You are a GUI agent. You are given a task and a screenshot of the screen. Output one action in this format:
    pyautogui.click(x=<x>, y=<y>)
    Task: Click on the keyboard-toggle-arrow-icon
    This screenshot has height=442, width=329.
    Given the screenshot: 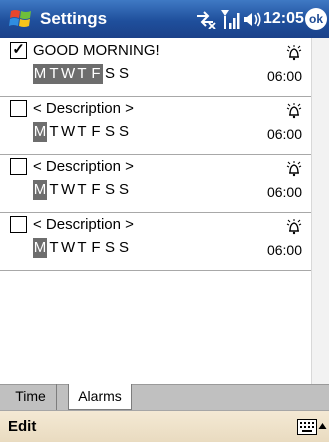 What is the action you would take?
    pyautogui.click(x=322, y=426)
    